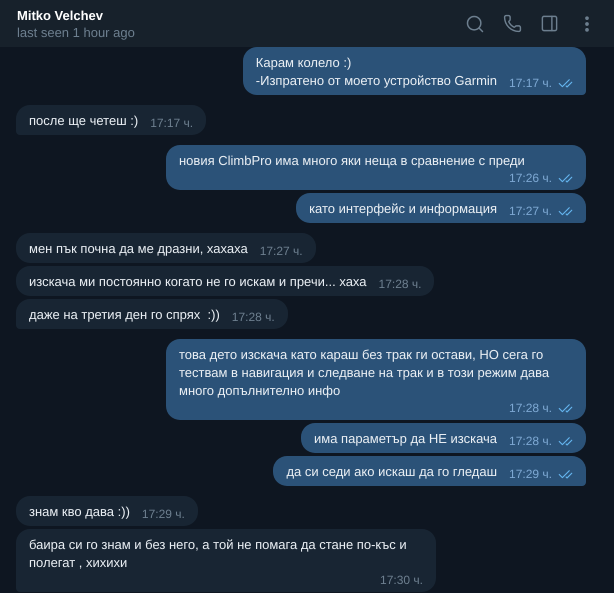 The image size is (614, 593). What do you see at coordinates (218, 554) in the screenshot?
I see `message-text: баира си го знам и без него, а той не помага да стане по-къс и полегат , хихихи` at bounding box center [218, 554].